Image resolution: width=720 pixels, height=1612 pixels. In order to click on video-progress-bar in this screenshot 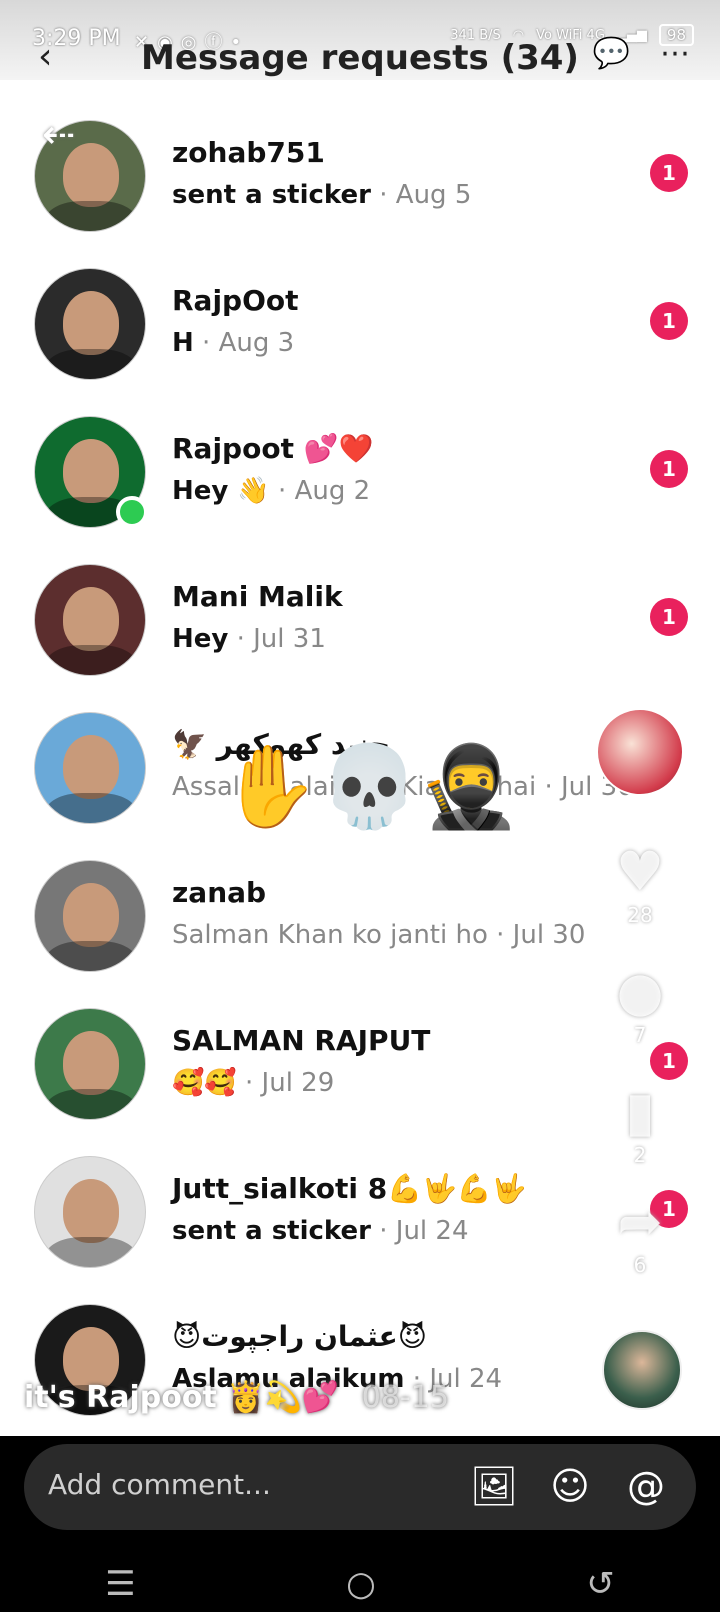, I will do `click(360, 1428)`.